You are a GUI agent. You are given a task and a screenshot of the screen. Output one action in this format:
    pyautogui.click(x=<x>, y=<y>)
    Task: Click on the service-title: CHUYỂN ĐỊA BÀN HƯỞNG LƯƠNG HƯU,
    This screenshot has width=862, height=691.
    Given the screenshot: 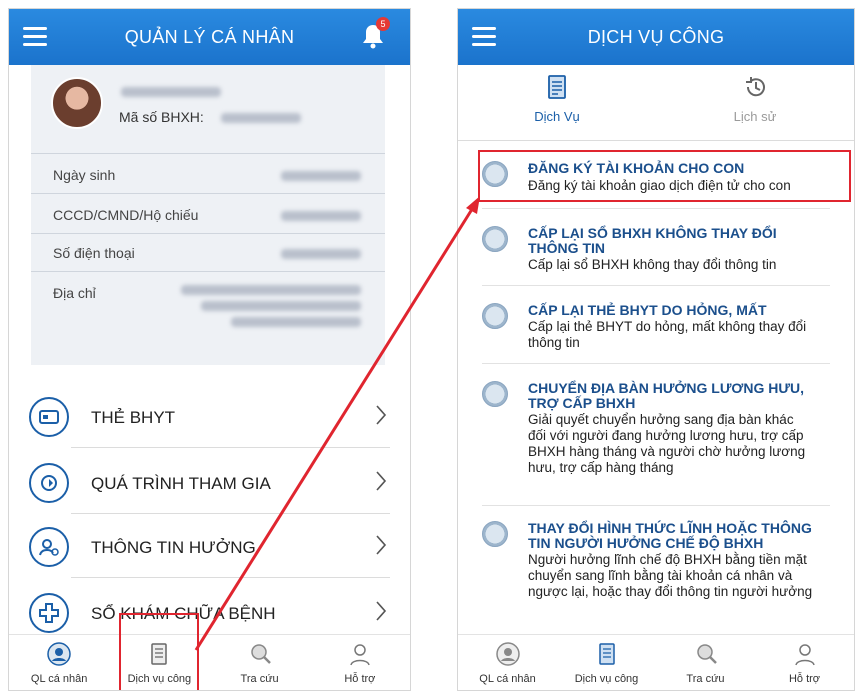 What is the action you would take?
    pyautogui.click(x=666, y=388)
    